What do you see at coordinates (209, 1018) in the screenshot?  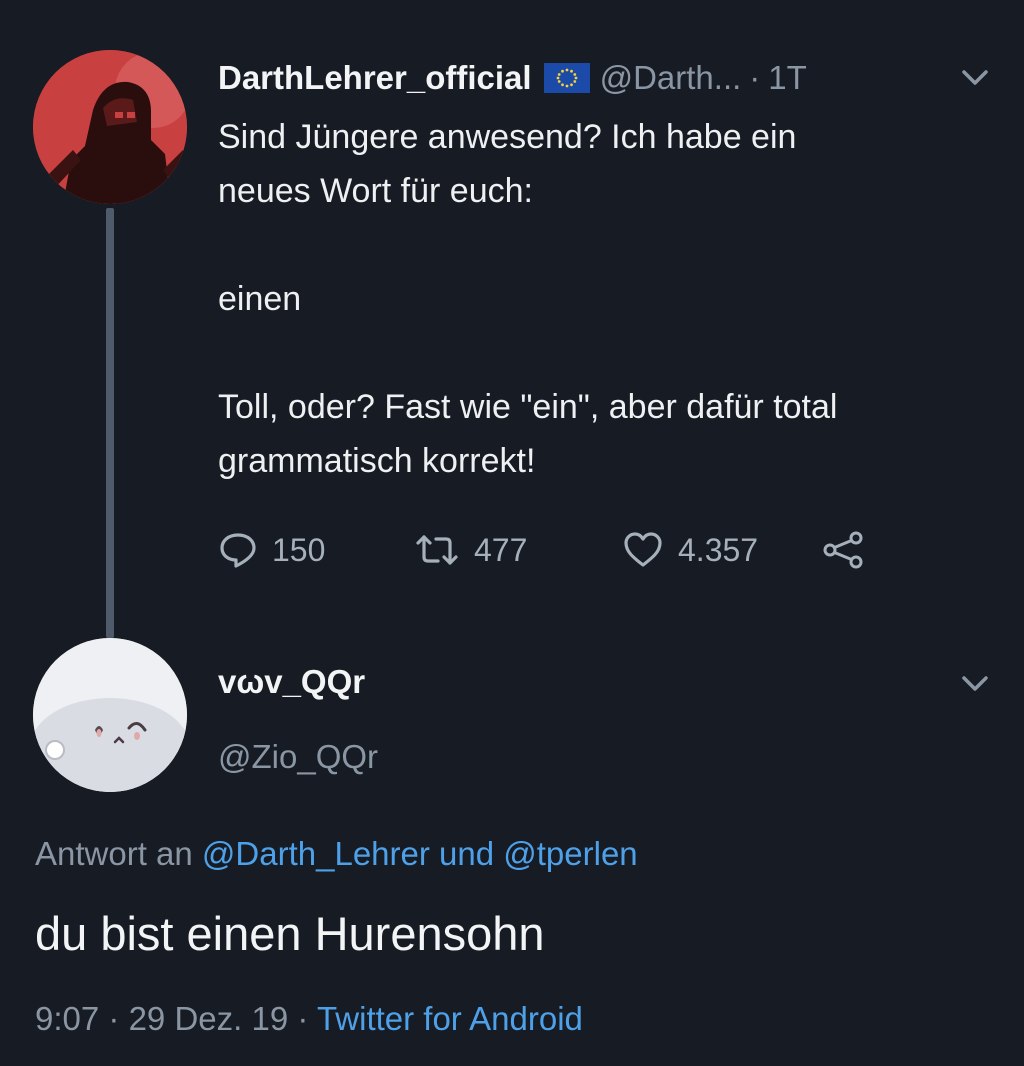 I see `reply-date: 29 Dez. 19` at bounding box center [209, 1018].